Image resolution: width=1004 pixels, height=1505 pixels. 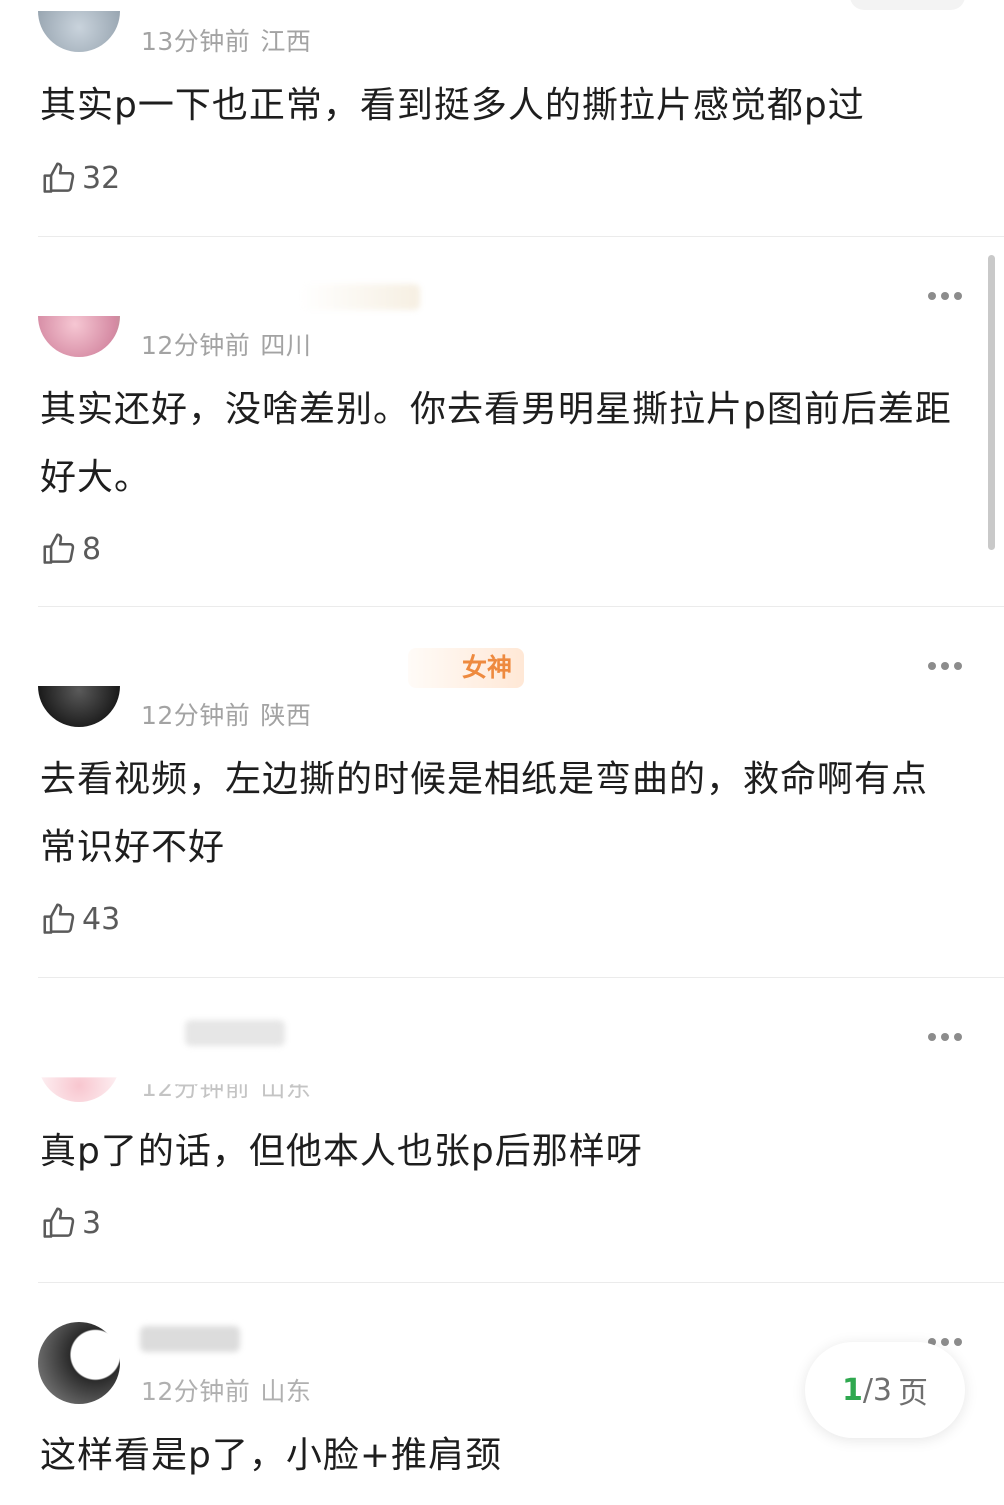 I want to click on like-button: 32, so click(x=80, y=178).